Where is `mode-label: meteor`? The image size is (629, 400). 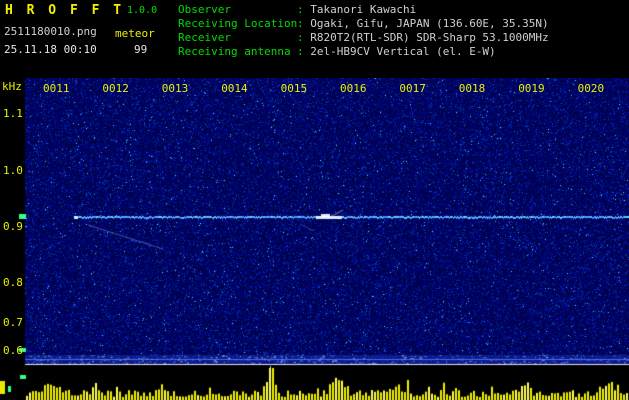 mode-label: meteor is located at coordinates (135, 33).